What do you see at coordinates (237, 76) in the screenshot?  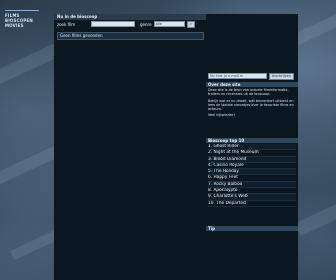 I see `newsletter-email-input: Vul hier je e-mail in` at bounding box center [237, 76].